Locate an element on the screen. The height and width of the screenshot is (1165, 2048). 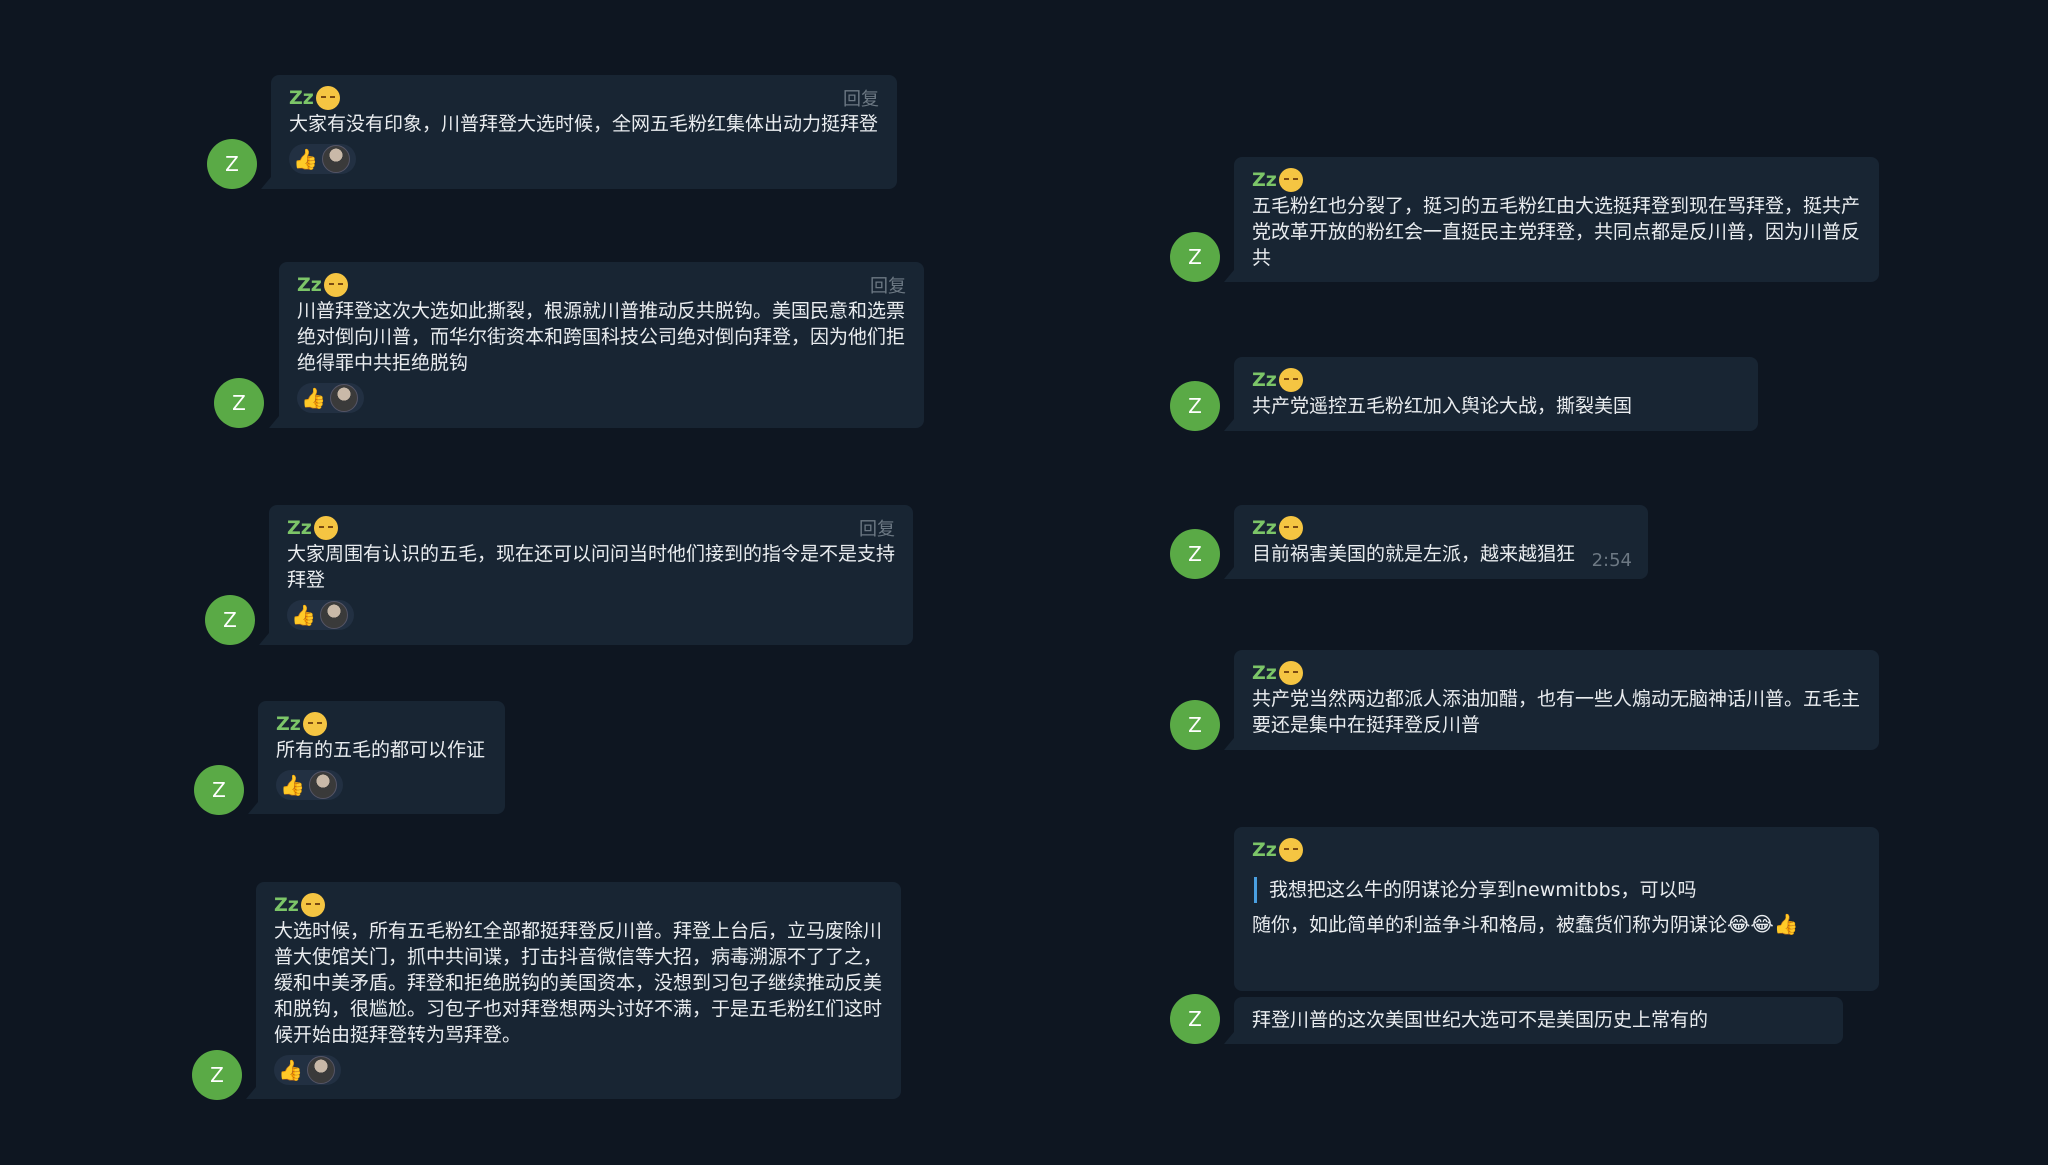
message-bubble: Zz 所有的五毛的都可以作证 👍 is located at coordinates (376, 757).